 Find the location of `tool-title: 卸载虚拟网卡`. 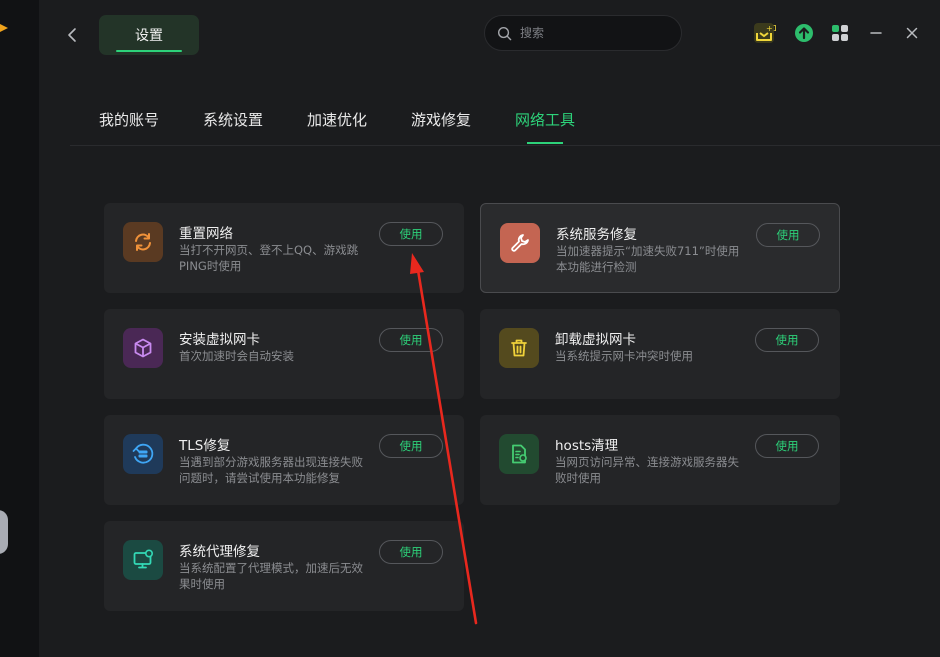

tool-title: 卸载虚拟网卡 is located at coordinates (595, 340).